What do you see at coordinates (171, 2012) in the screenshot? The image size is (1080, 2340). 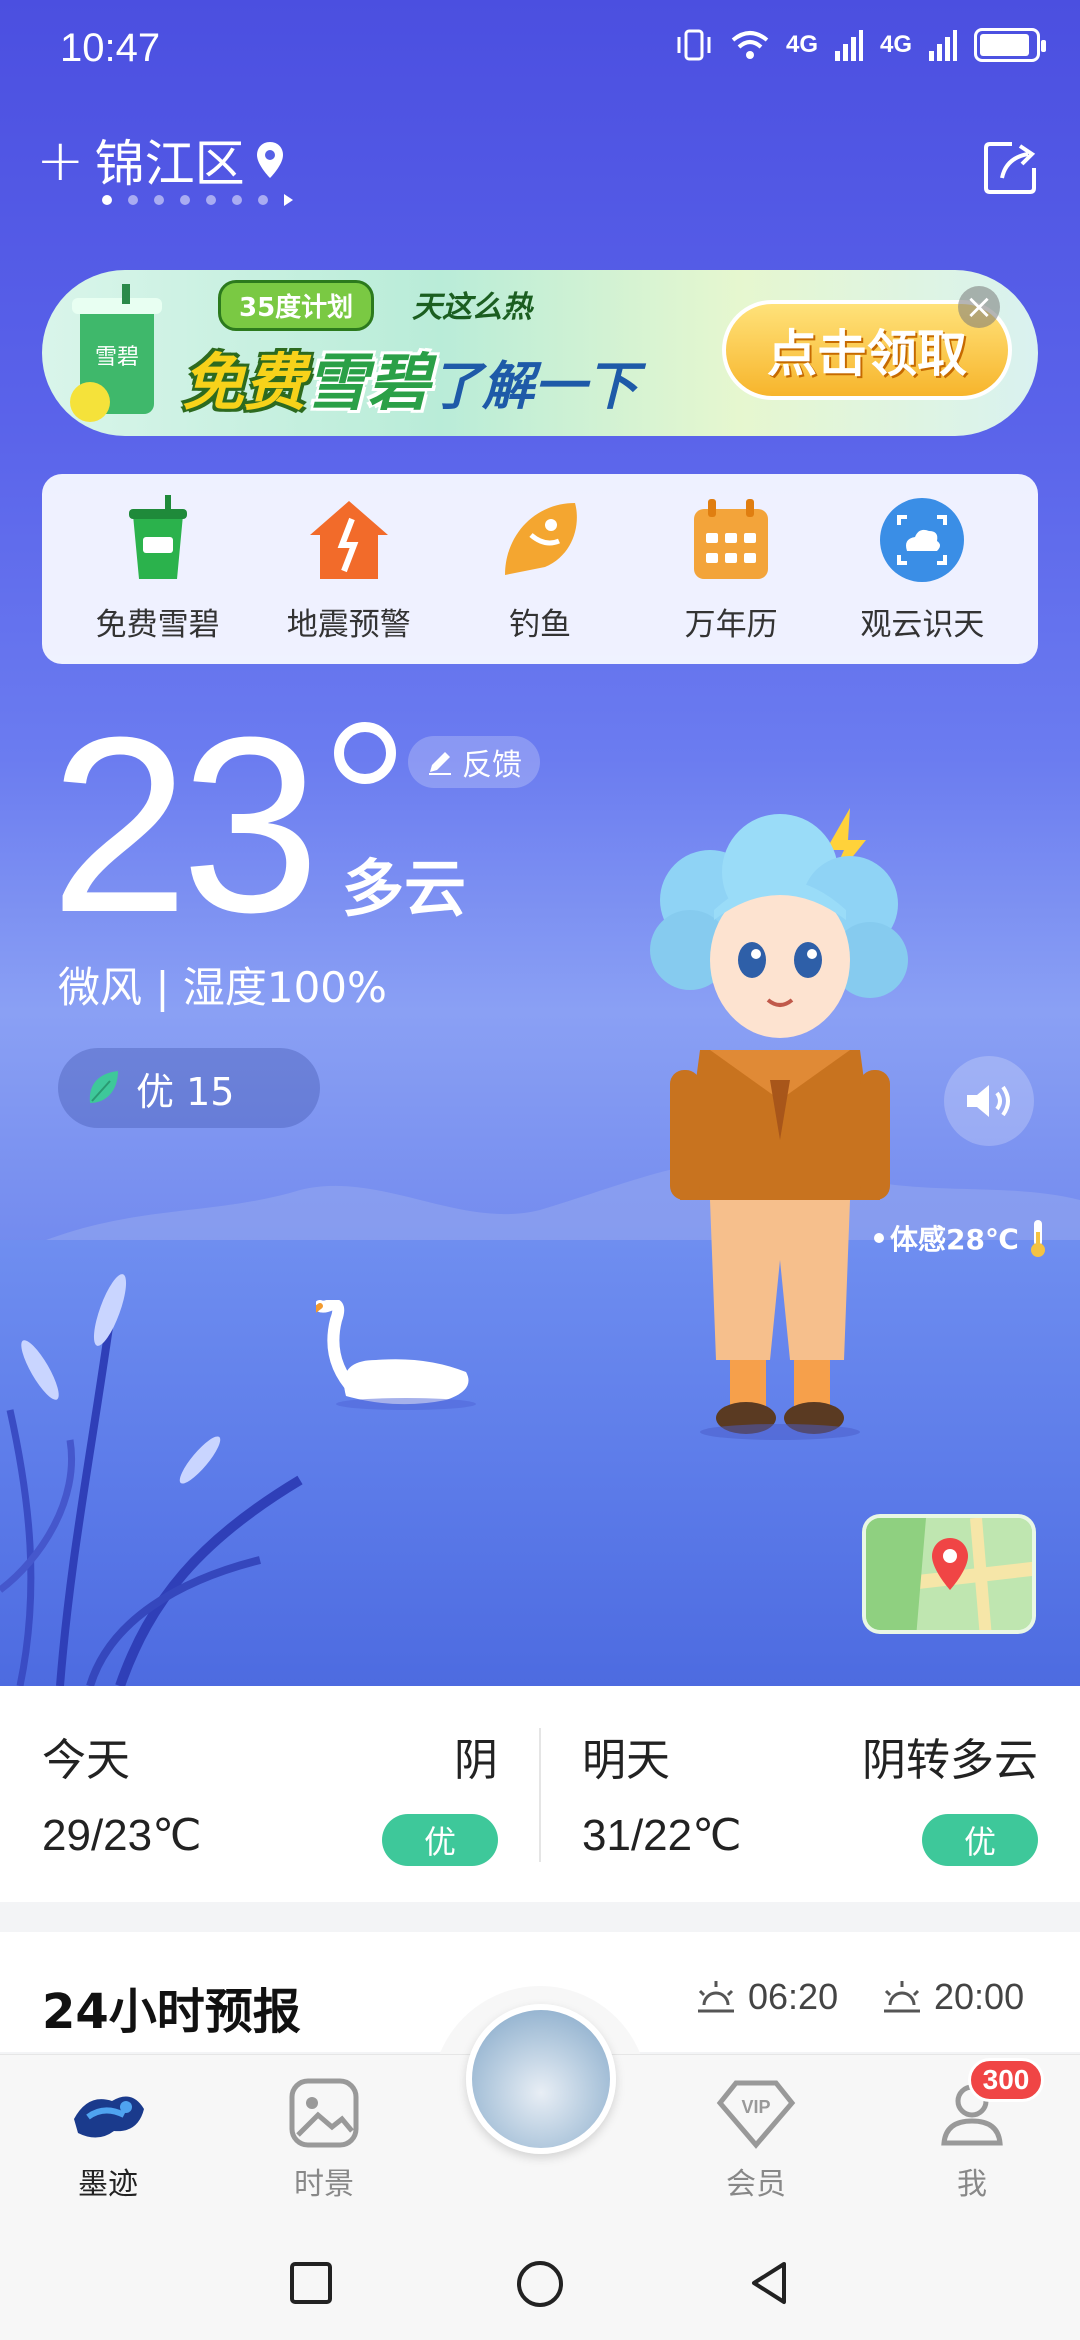 I see `section-title: 24小时预报` at bounding box center [171, 2012].